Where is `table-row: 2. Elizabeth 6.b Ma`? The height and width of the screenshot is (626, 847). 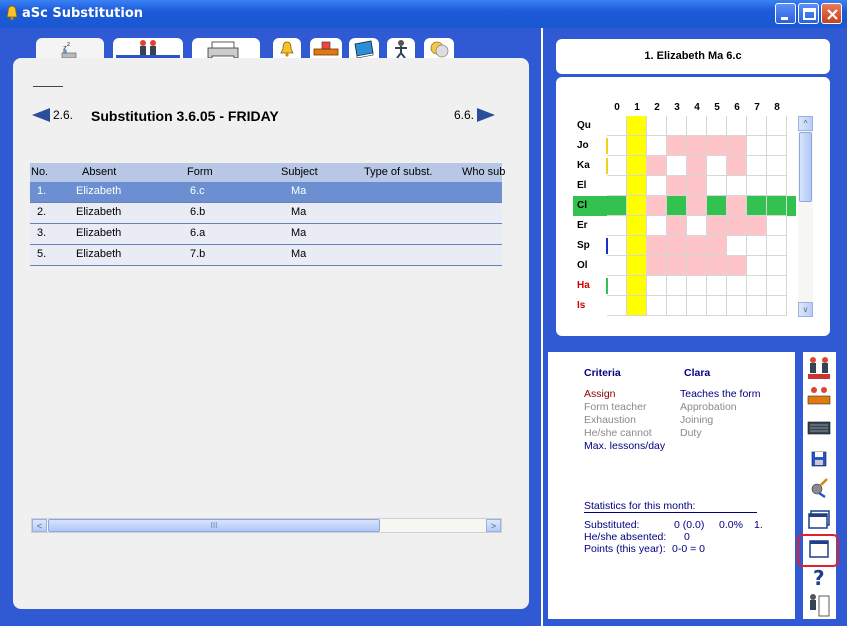
table-row: 2. Elizabeth 6.b Ma is located at coordinates (266, 213).